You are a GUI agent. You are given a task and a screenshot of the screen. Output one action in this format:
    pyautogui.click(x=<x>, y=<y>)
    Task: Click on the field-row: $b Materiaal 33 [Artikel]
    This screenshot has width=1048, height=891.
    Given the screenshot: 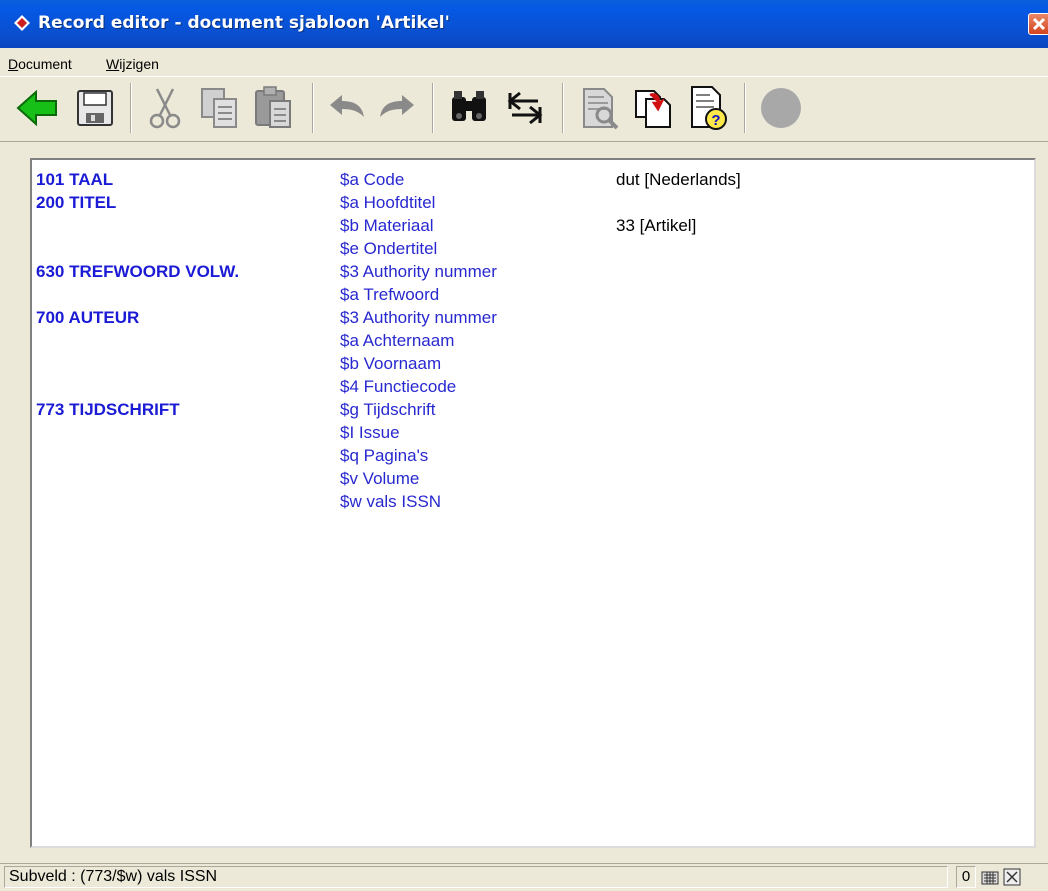 What is the action you would take?
    pyautogui.click(x=532, y=225)
    